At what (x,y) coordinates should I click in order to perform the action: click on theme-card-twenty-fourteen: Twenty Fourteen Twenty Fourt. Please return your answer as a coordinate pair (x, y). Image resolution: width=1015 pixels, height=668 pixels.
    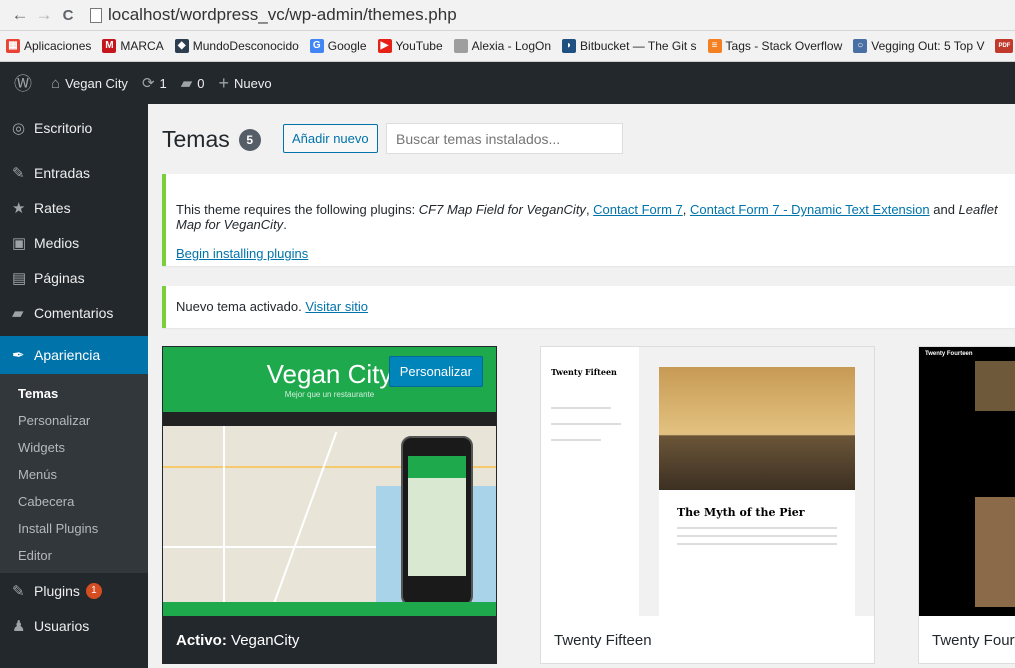
    Looking at the image, I should click on (966, 505).